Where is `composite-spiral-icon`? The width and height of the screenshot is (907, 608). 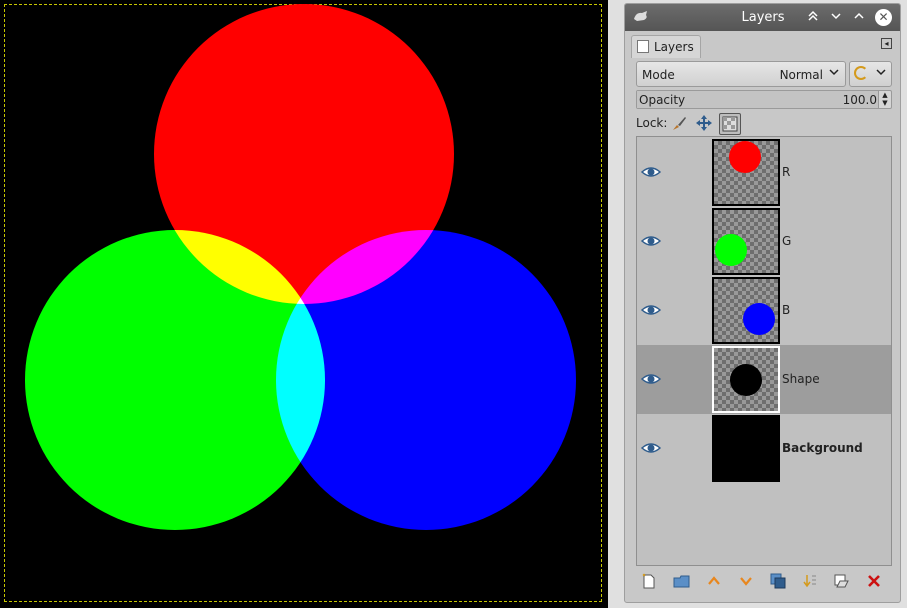 composite-spiral-icon is located at coordinates (861, 73).